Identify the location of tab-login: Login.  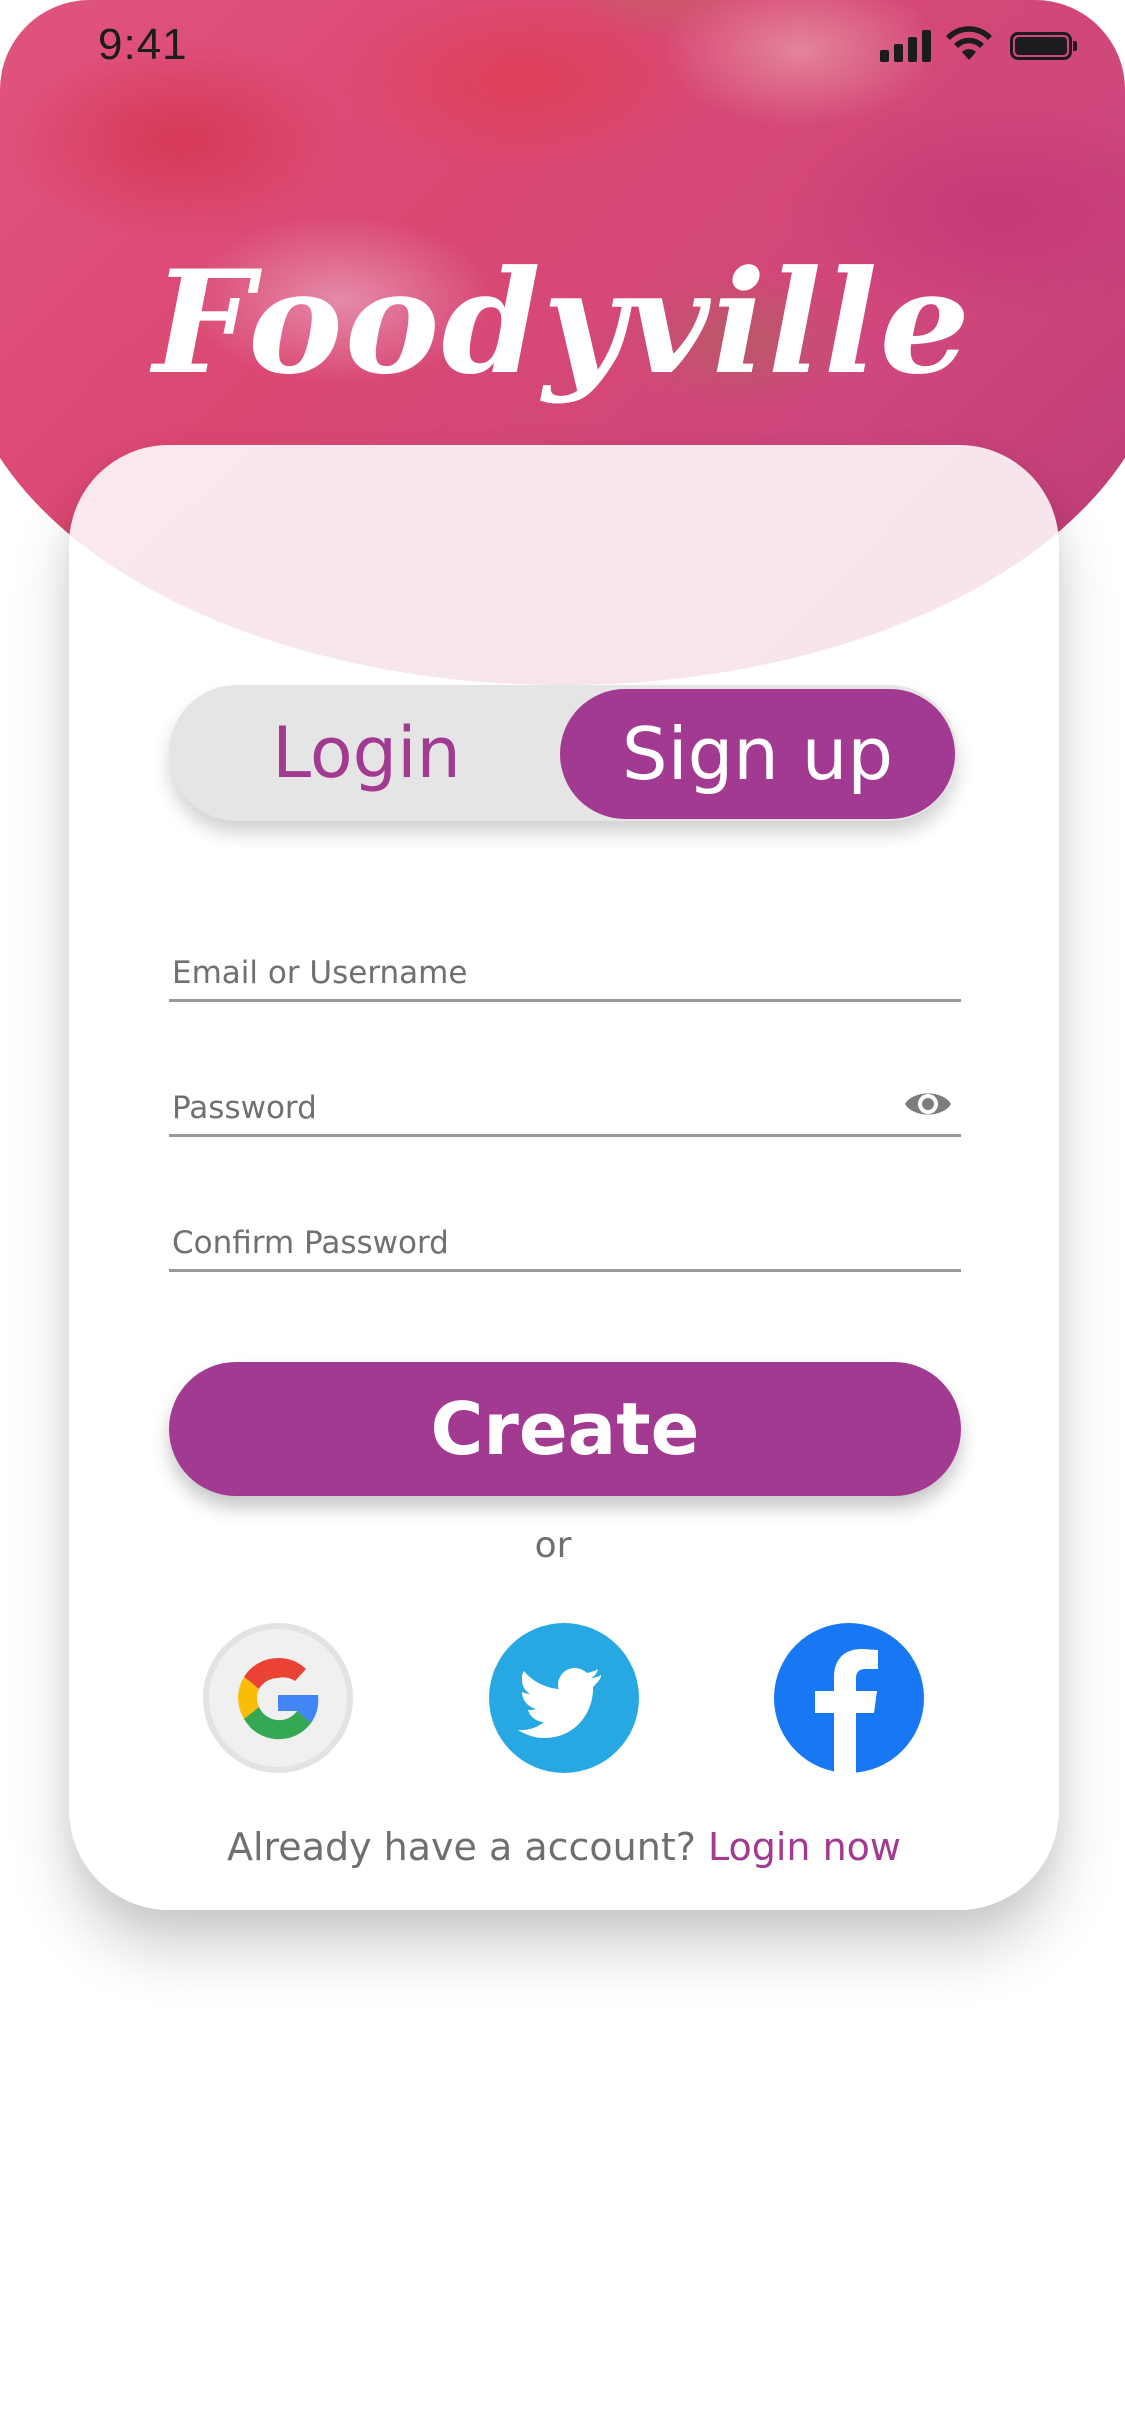
(366, 753).